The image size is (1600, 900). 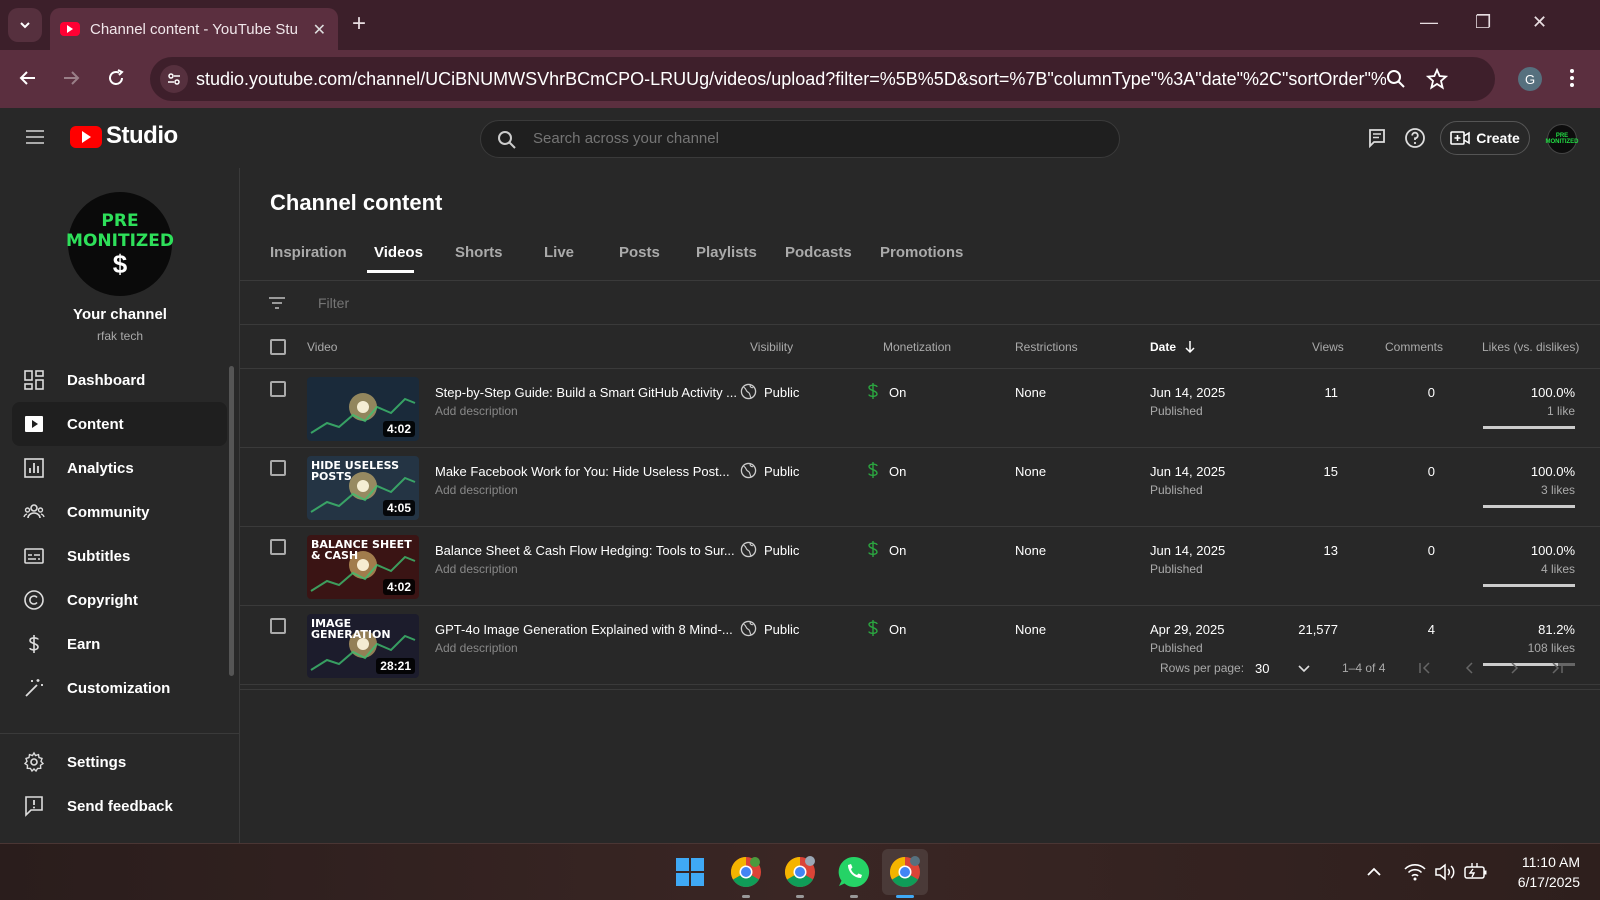 I want to click on zoom-icon, so click(x=1396, y=79).